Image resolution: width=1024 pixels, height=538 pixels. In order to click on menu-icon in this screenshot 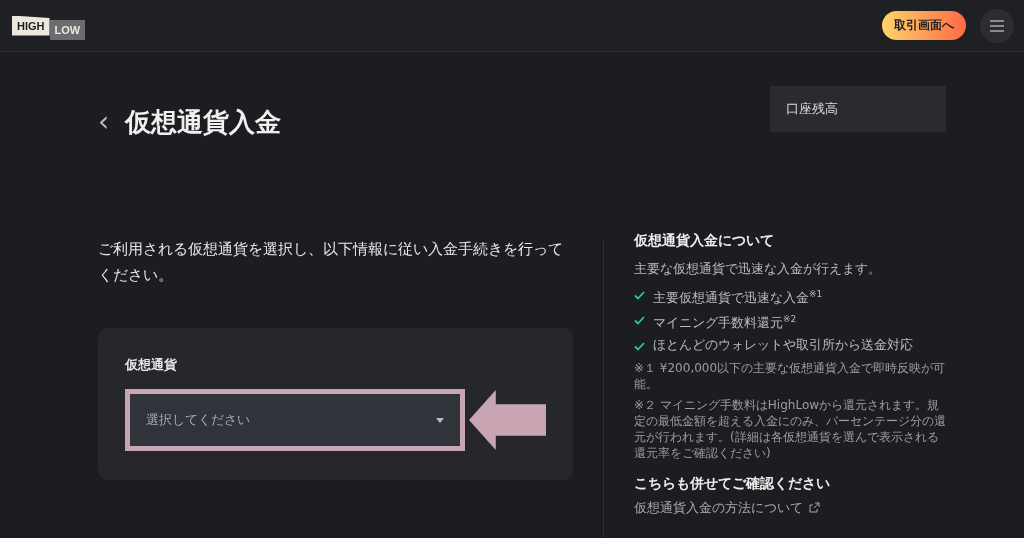, I will do `click(997, 25)`.